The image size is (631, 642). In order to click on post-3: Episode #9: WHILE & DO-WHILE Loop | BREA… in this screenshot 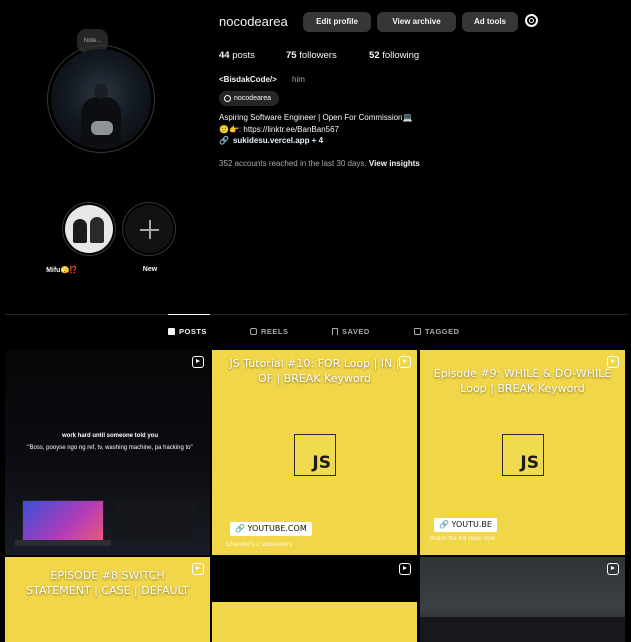, I will do `click(522, 452)`.